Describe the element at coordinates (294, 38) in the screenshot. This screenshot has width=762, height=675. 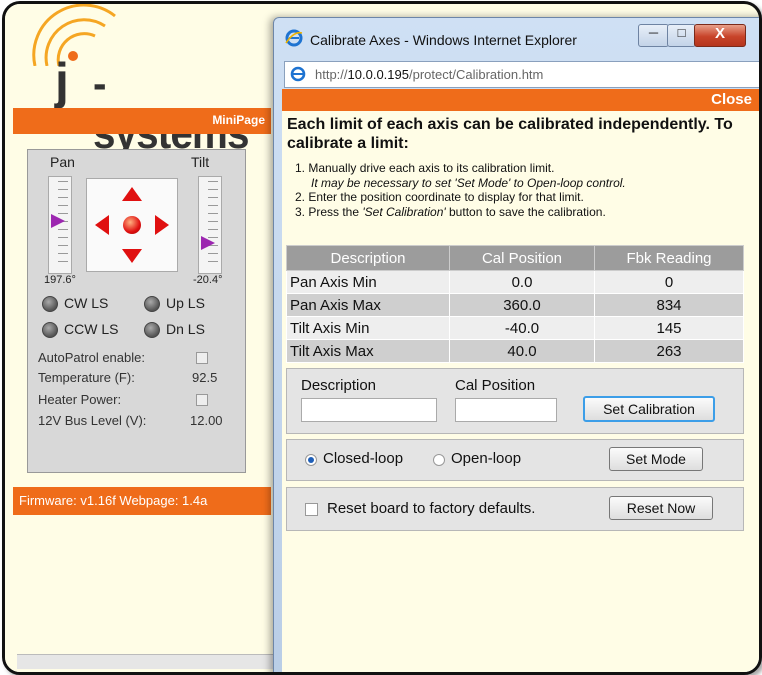
I see `ie-logo-icon` at that location.